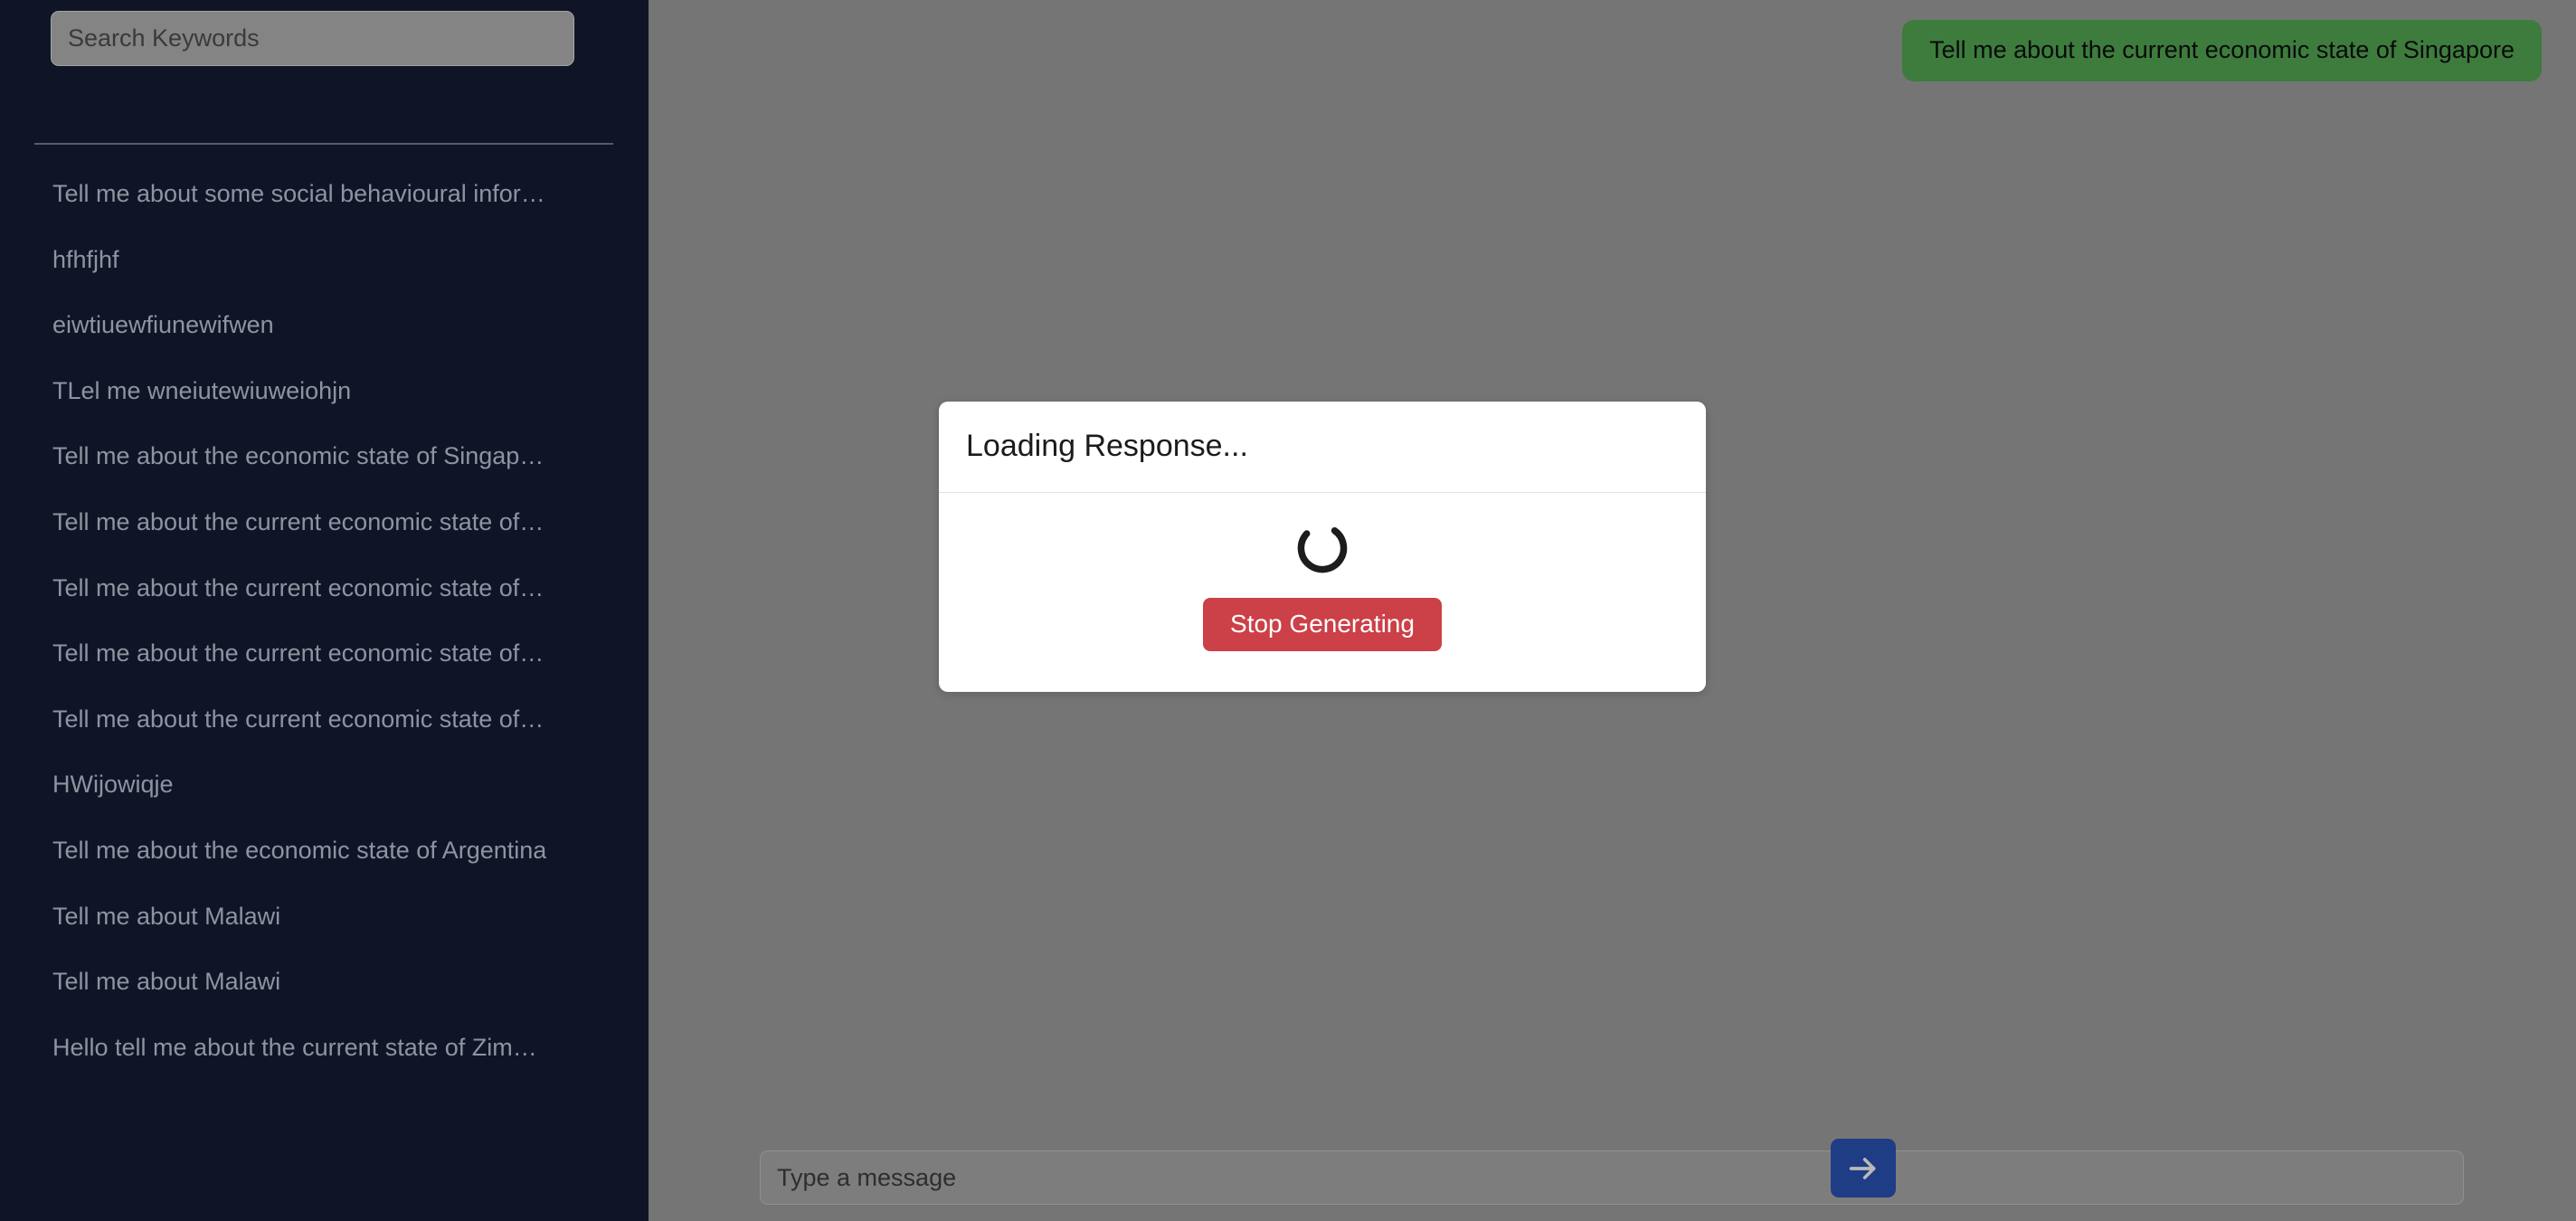 The image size is (2576, 1221). Describe the element at coordinates (1323, 624) in the screenshot. I see `stop-generating-button: Stop Generating` at that location.